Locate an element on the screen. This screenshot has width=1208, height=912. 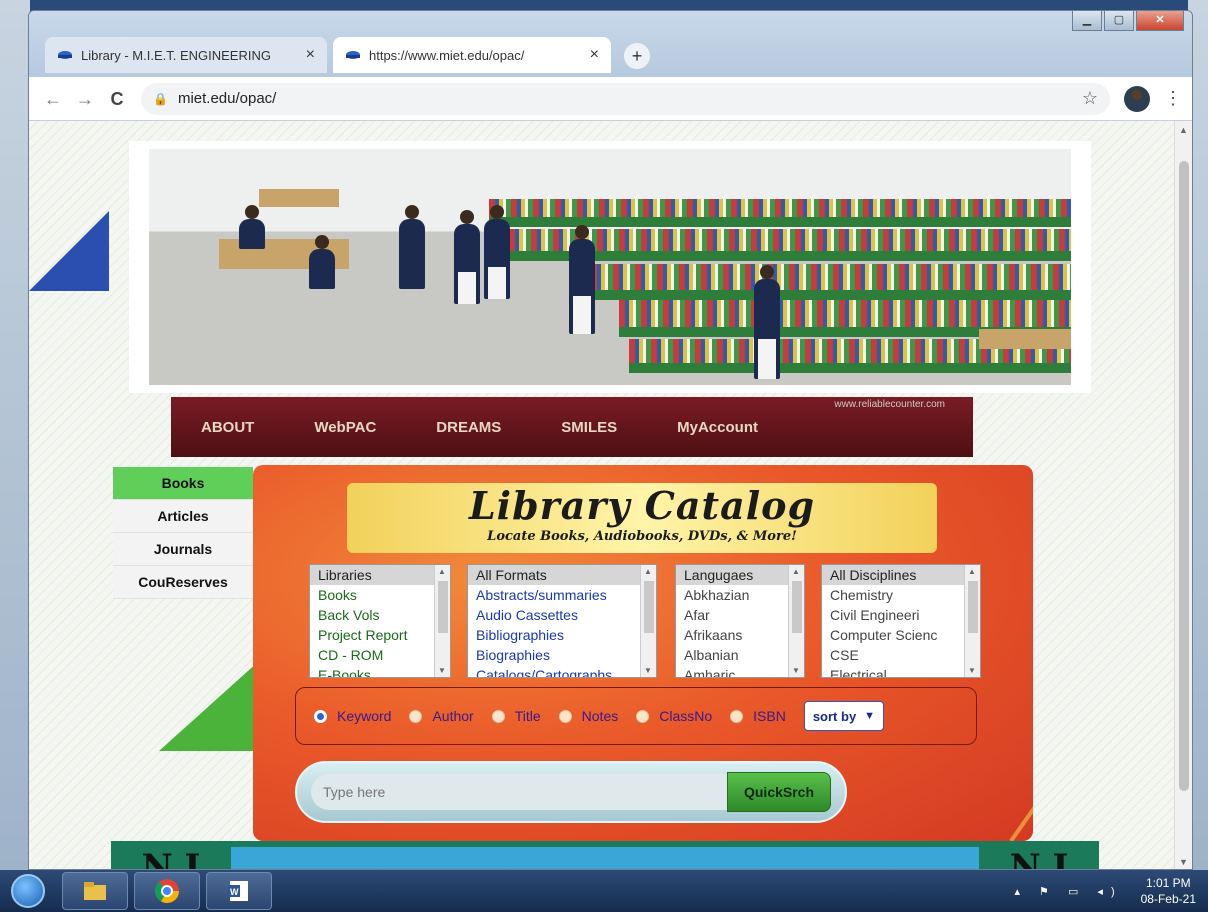
radio-author: Author is located at coordinates (441, 716).